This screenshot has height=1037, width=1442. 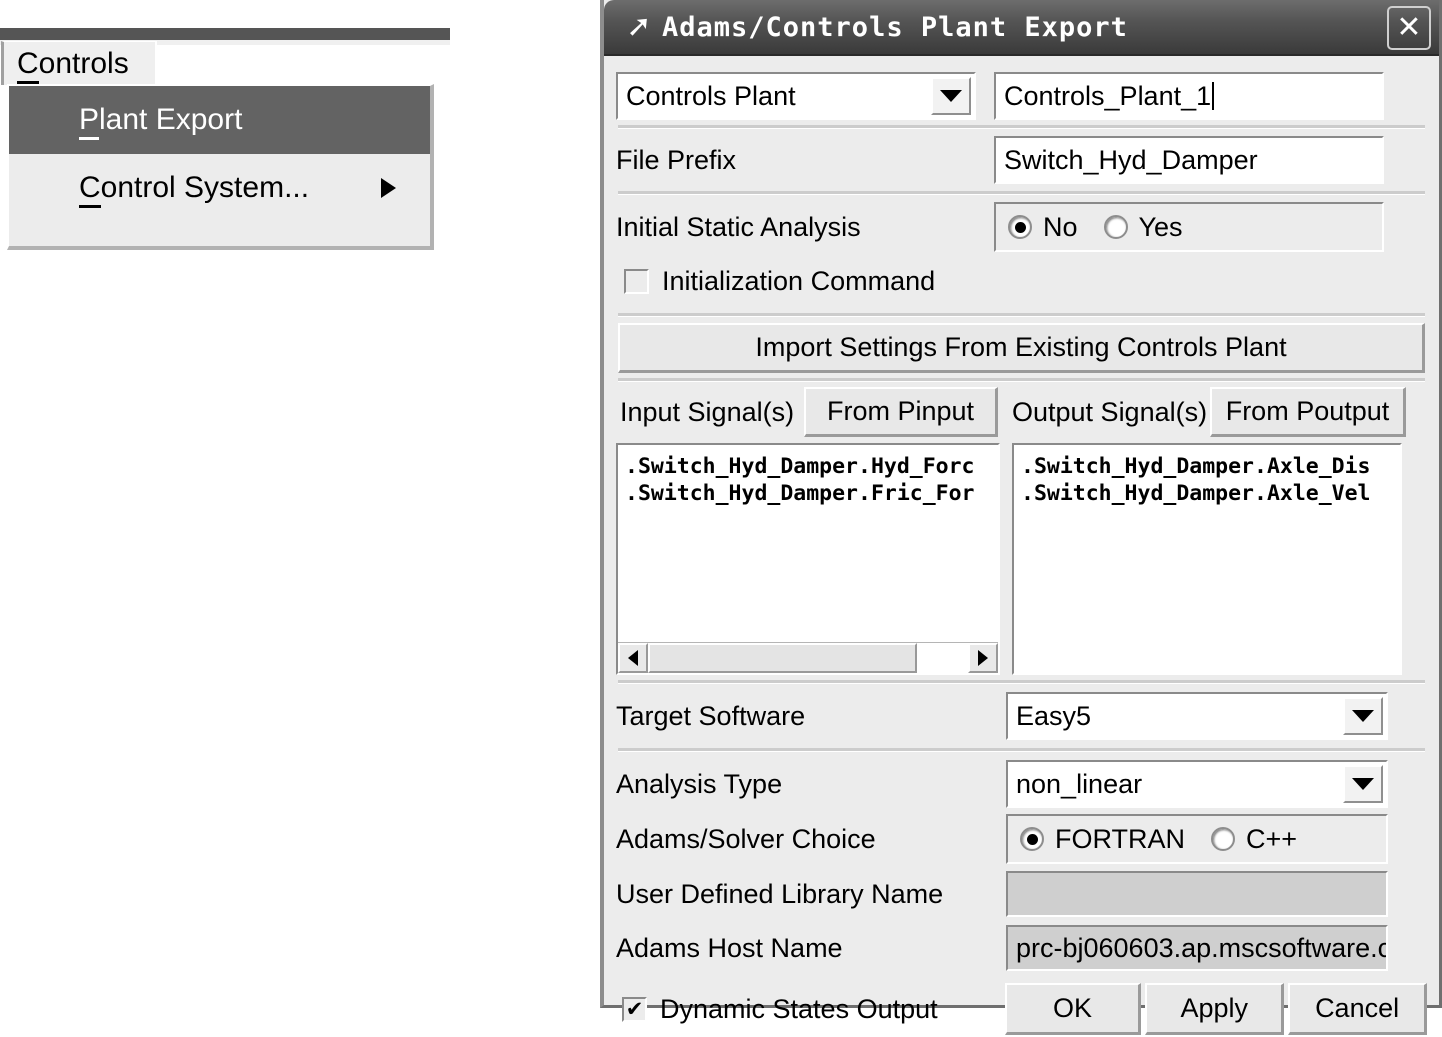 What do you see at coordinates (1197, 894) in the screenshot?
I see `user-library-input` at bounding box center [1197, 894].